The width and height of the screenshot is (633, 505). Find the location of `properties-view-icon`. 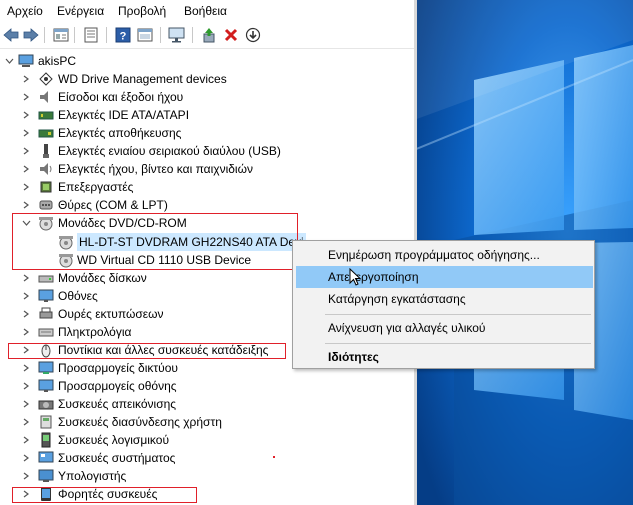

properties-view-icon is located at coordinates (61, 35).